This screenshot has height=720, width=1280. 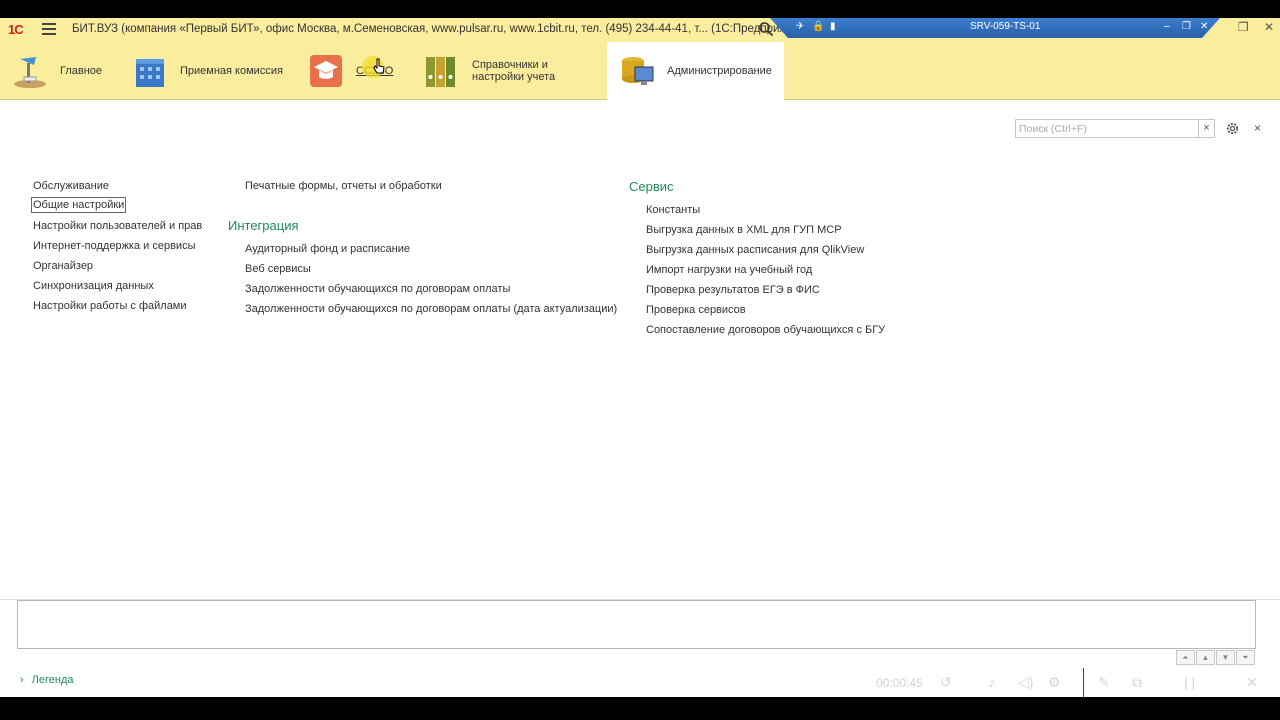 I want to click on rewind-icon: ↺, so click(x=946, y=682).